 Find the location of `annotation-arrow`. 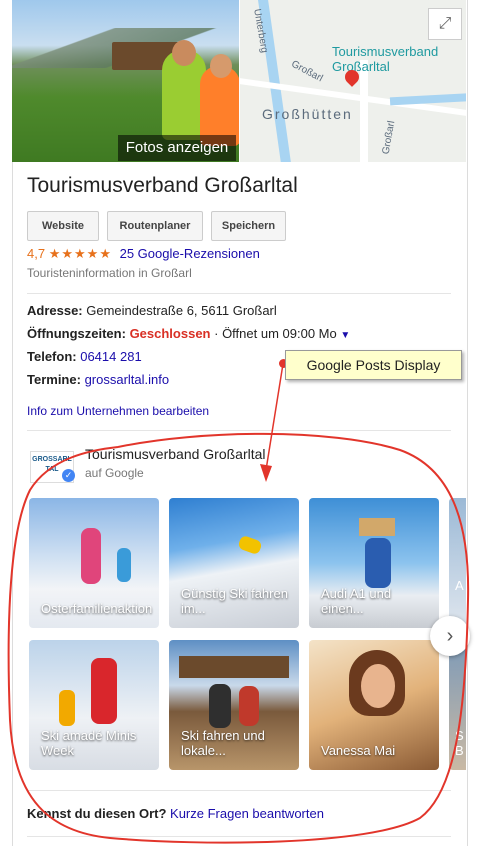

annotation-arrow is located at coordinates (274, 417).